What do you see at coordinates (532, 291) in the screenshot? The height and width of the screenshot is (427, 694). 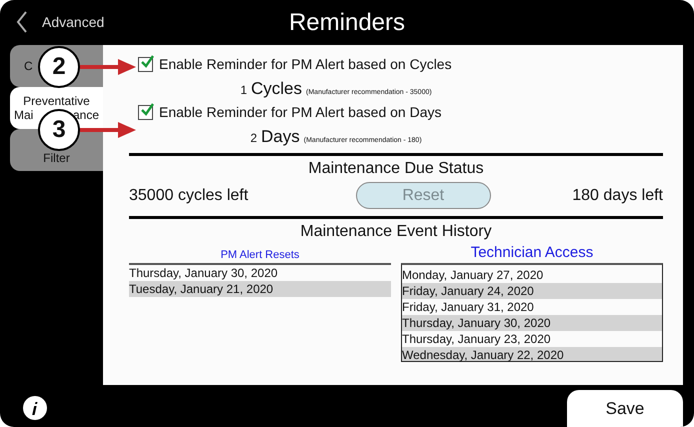 I see `list-row: Friday, January 24, 2020` at bounding box center [532, 291].